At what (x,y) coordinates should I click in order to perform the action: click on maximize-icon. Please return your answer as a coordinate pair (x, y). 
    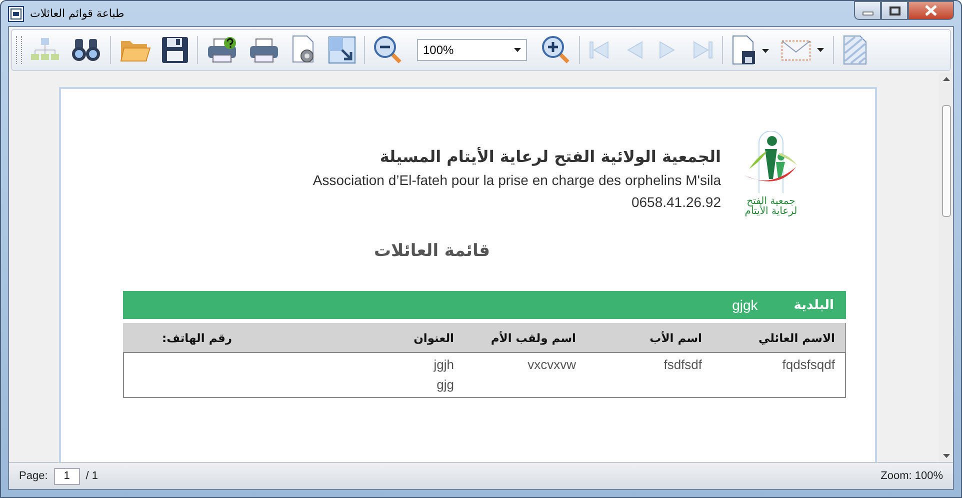
    Looking at the image, I should click on (894, 11).